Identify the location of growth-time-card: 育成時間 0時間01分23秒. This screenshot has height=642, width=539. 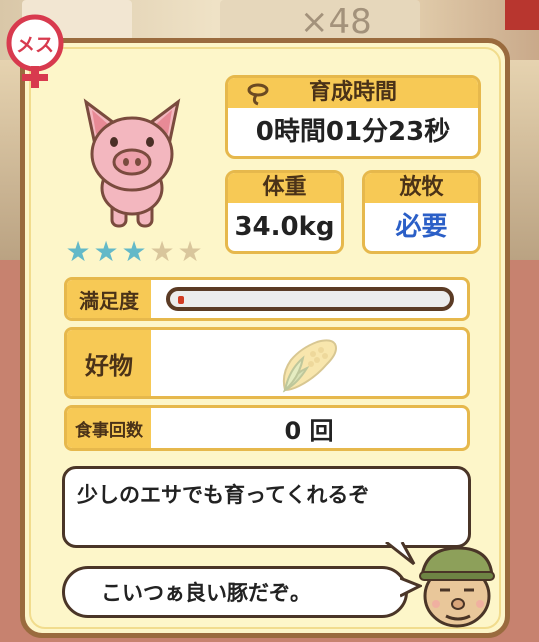
(353, 117).